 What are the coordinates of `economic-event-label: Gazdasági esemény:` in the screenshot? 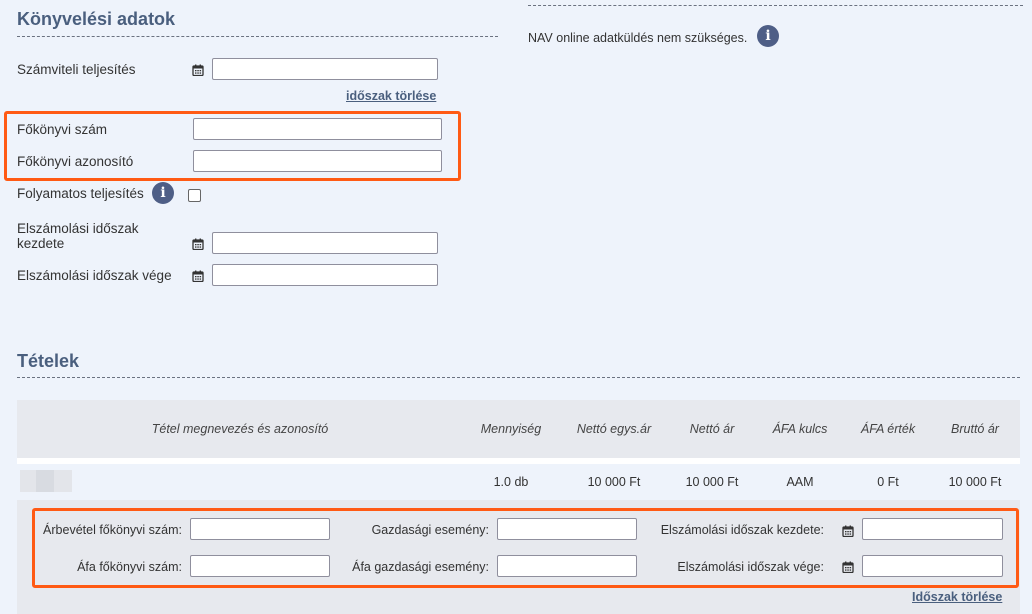 It's located at (430, 530).